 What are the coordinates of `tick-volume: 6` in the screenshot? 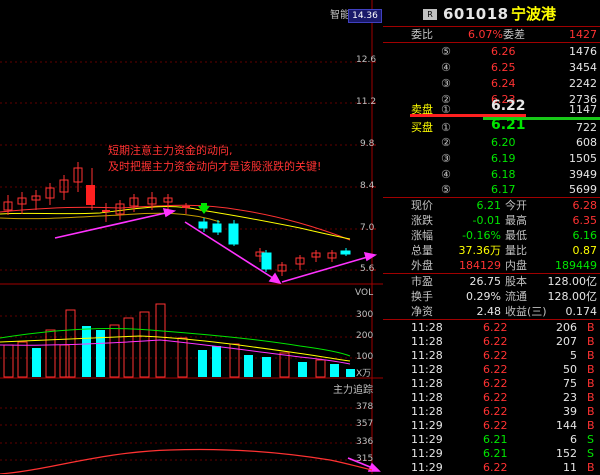 It's located at (573, 439).